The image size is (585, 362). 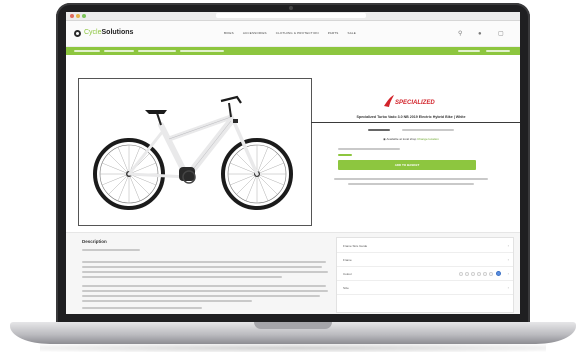 What do you see at coordinates (425, 260) in the screenshot?
I see `spec-row-frame: Frame ›` at bounding box center [425, 260].